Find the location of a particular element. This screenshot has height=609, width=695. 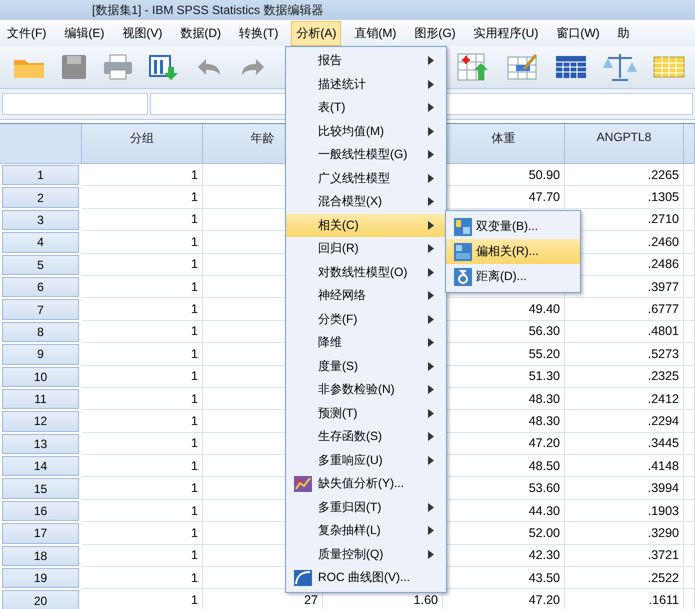

table-cell: .2522 is located at coordinates (624, 578).